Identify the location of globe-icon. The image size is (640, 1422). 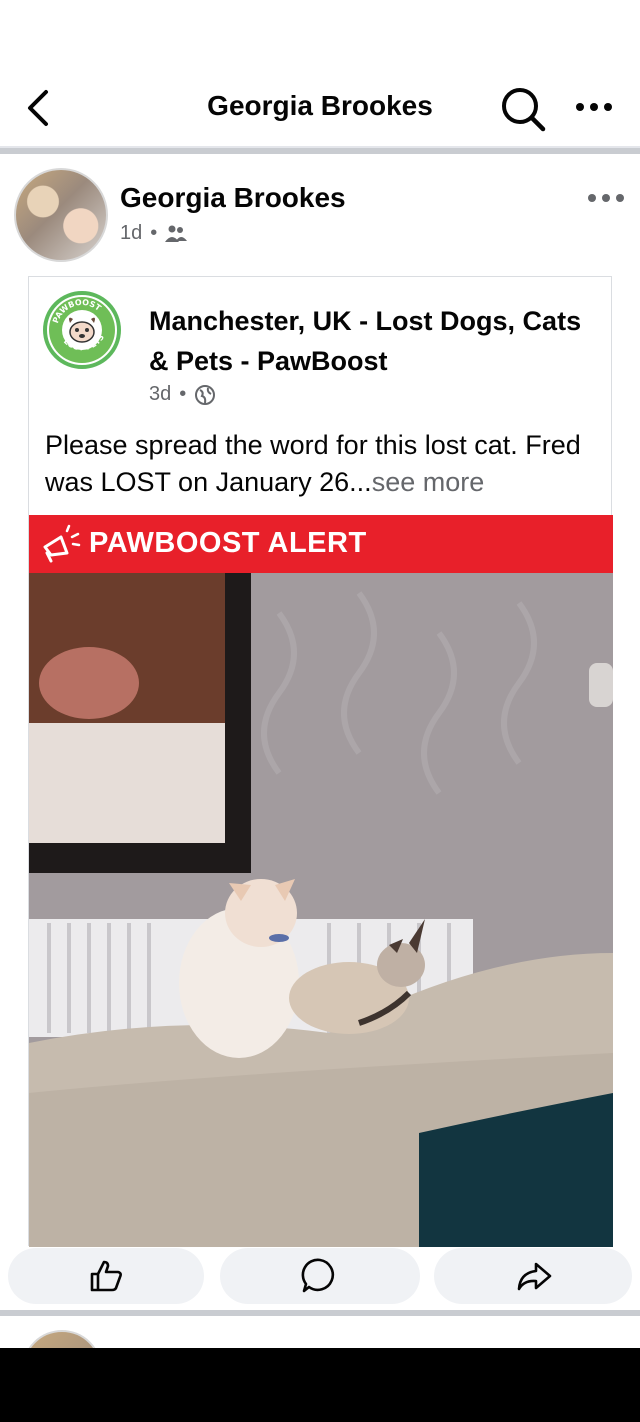
(205, 394).